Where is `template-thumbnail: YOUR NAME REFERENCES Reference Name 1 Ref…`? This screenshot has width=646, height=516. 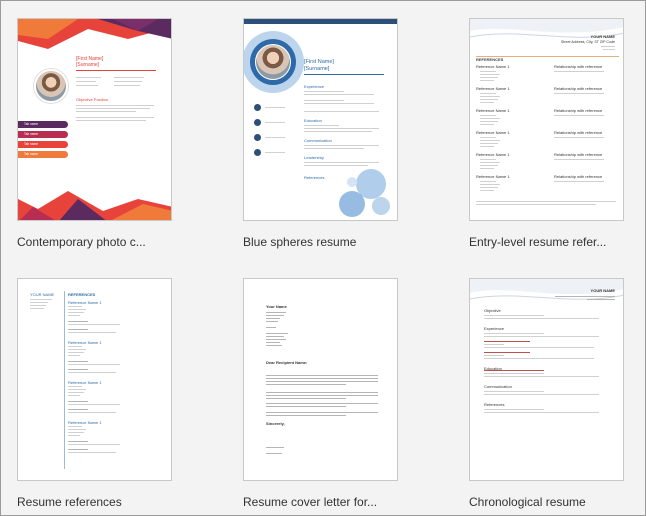 template-thumbnail: YOUR NAME REFERENCES Reference Name 1 Ref… is located at coordinates (94, 379).